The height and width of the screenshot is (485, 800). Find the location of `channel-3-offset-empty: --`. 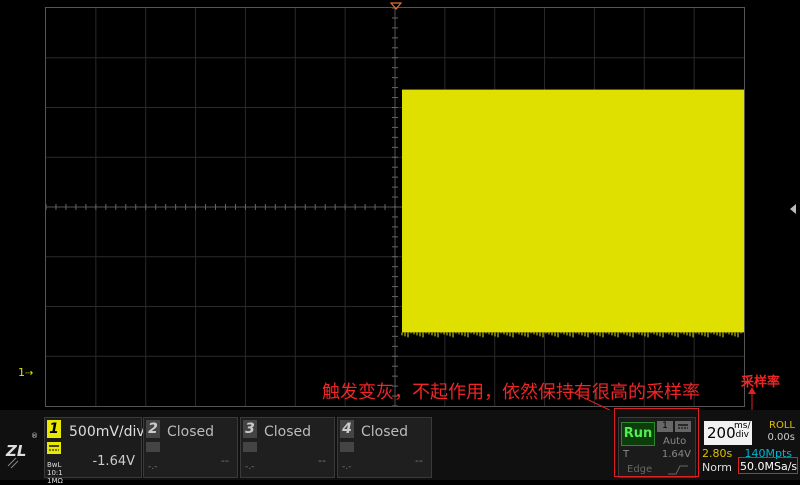

channel-3-offset-empty: -- is located at coordinates (322, 460).